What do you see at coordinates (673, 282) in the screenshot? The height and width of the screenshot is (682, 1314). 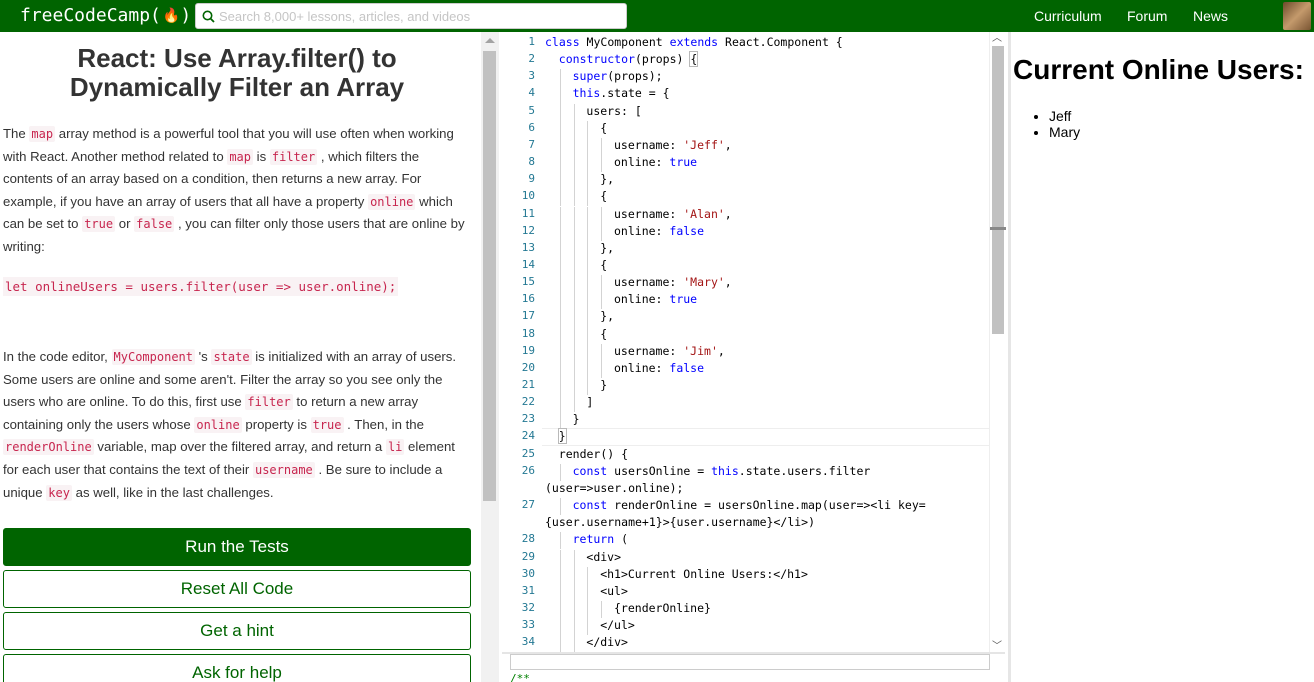 I see `code-line: username: 'Mary',` at bounding box center [673, 282].